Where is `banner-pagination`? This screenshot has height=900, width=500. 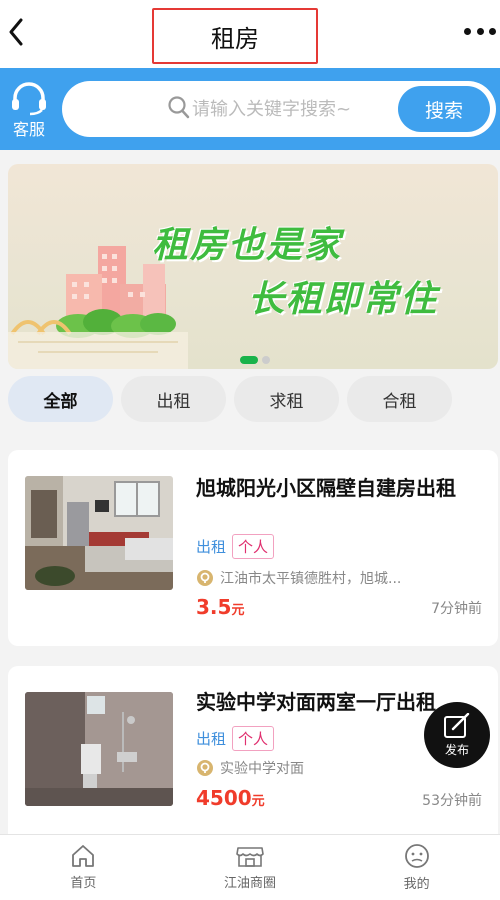 banner-pagination is located at coordinates (255, 360).